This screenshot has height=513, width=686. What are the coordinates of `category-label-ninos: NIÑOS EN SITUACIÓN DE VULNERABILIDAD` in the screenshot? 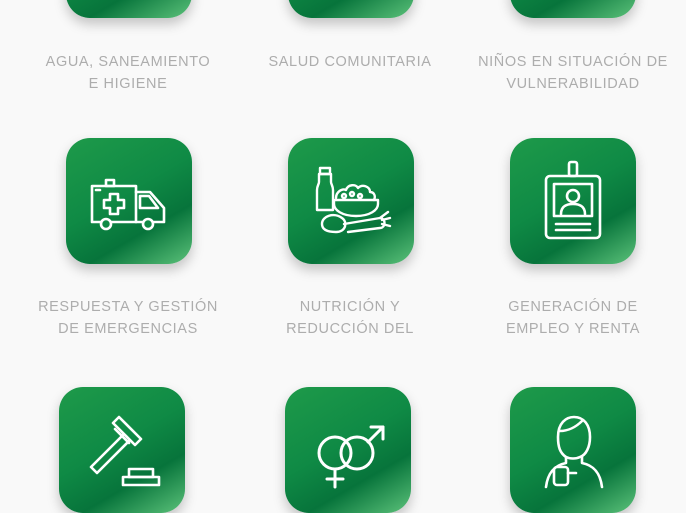 It's located at (573, 73).